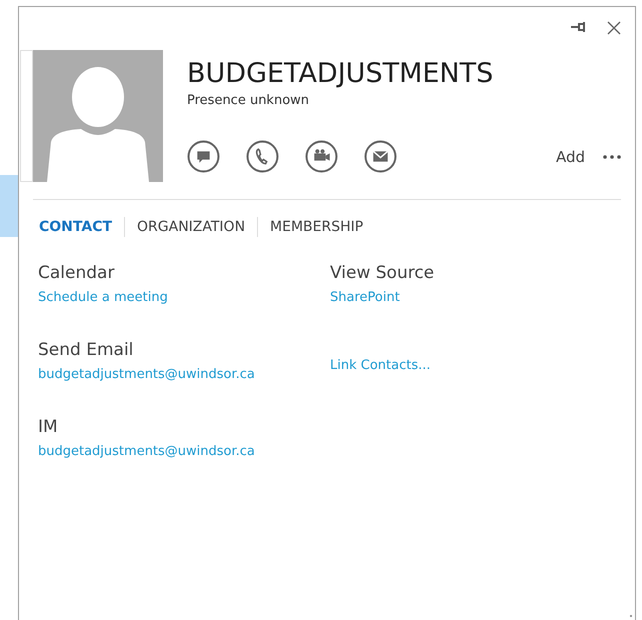  I want to click on field-label: IM, so click(48, 427).